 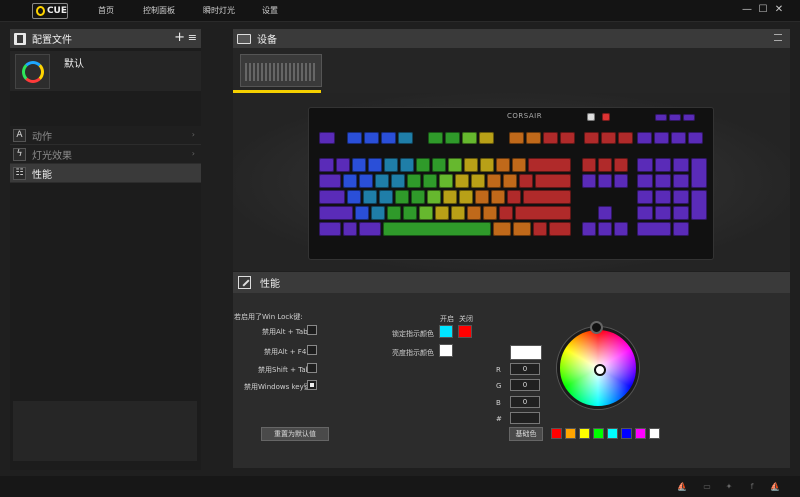 What do you see at coordinates (312, 350) in the screenshot?
I see `disable-alt-f4-checkbox` at bounding box center [312, 350].